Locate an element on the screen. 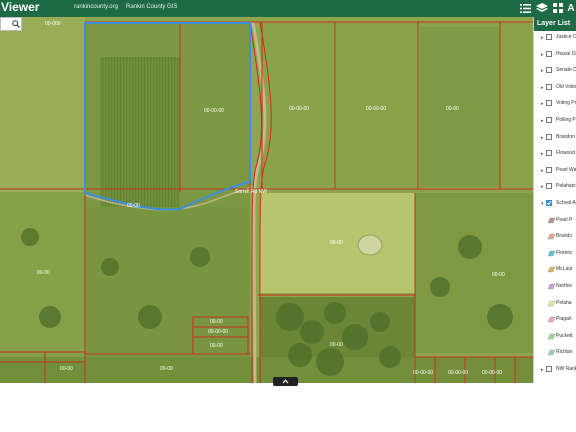 The height and width of the screenshot is (432, 576). legend-row: Florenc is located at coordinates (555, 254).